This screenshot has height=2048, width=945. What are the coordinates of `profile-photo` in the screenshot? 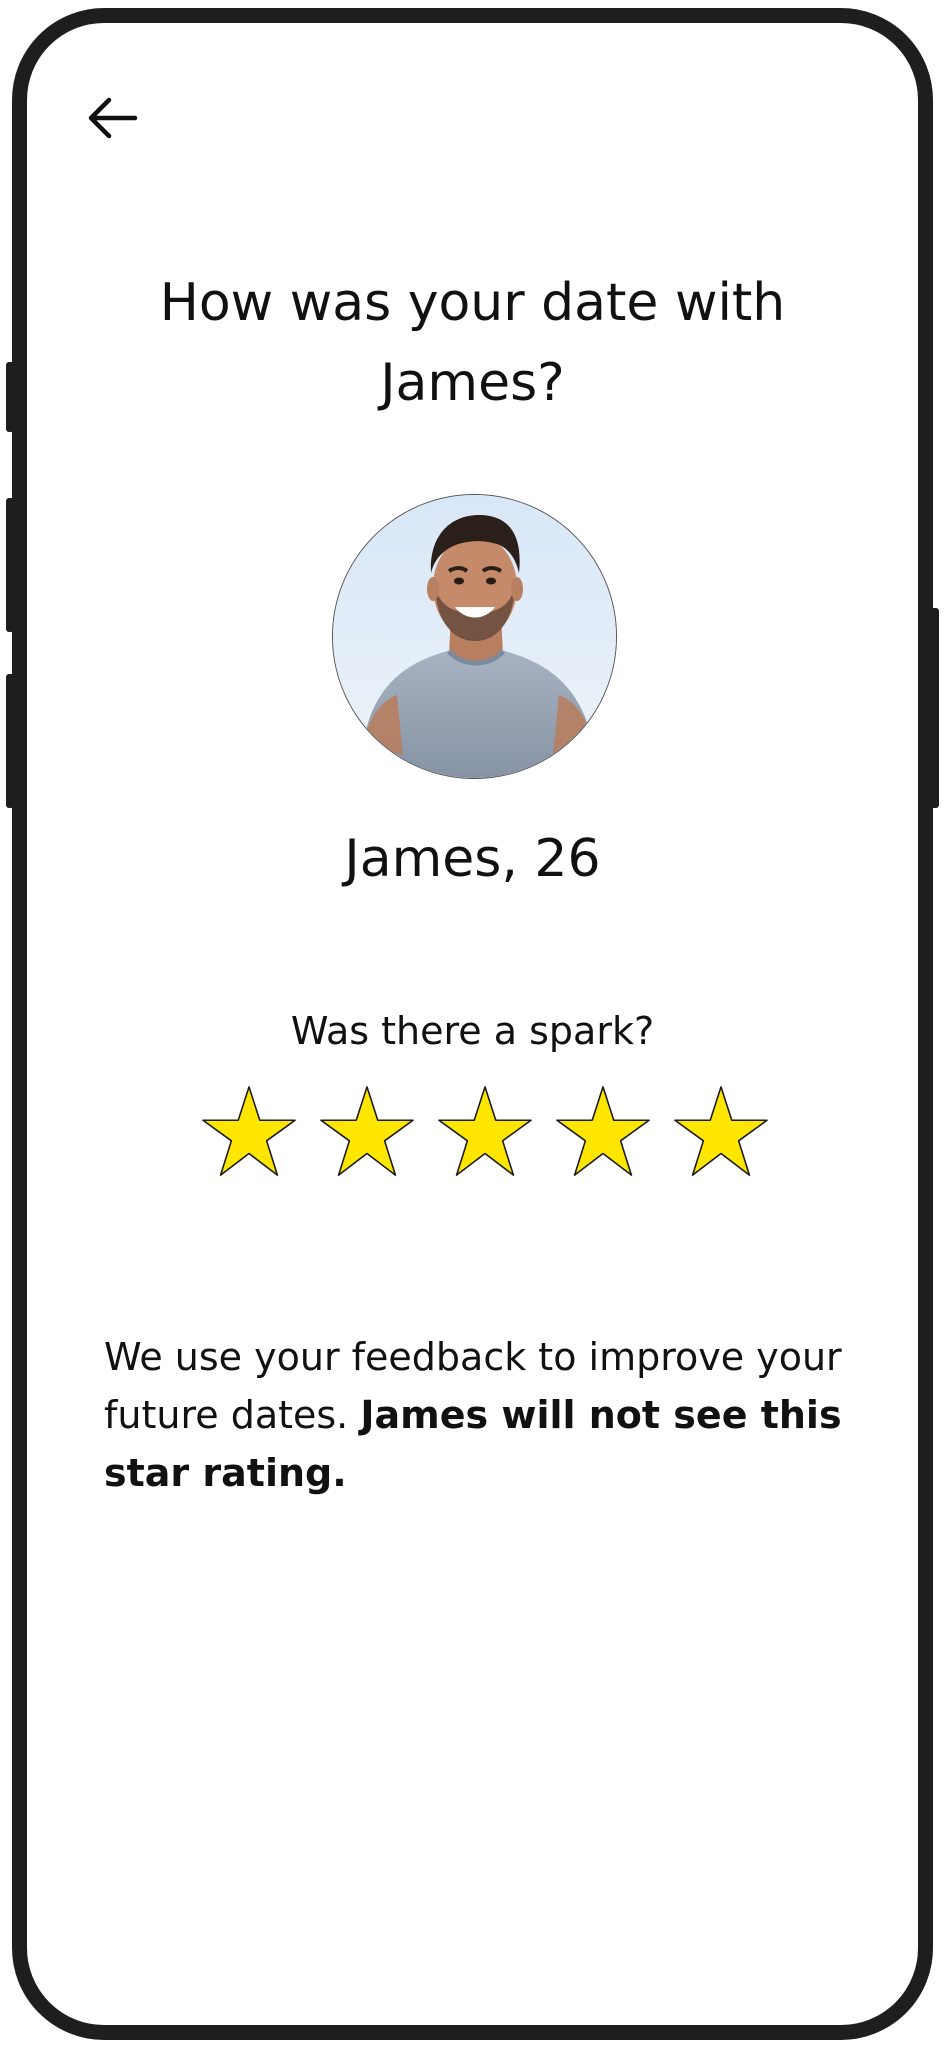 It's located at (474, 636).